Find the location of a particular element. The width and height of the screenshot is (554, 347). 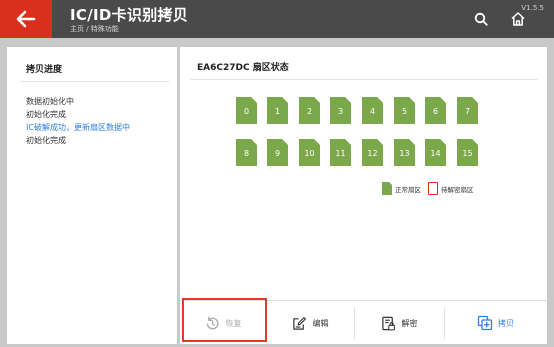

search-button is located at coordinates (481, 19).